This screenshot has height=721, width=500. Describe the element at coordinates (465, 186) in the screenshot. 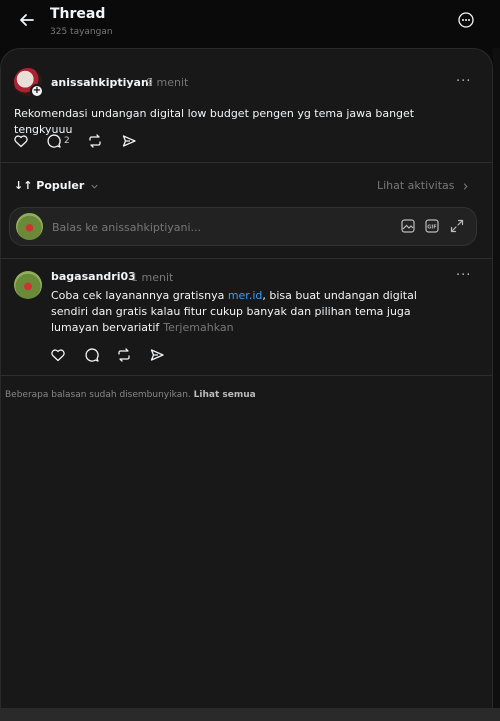

I see `chevron-right-icon` at that location.